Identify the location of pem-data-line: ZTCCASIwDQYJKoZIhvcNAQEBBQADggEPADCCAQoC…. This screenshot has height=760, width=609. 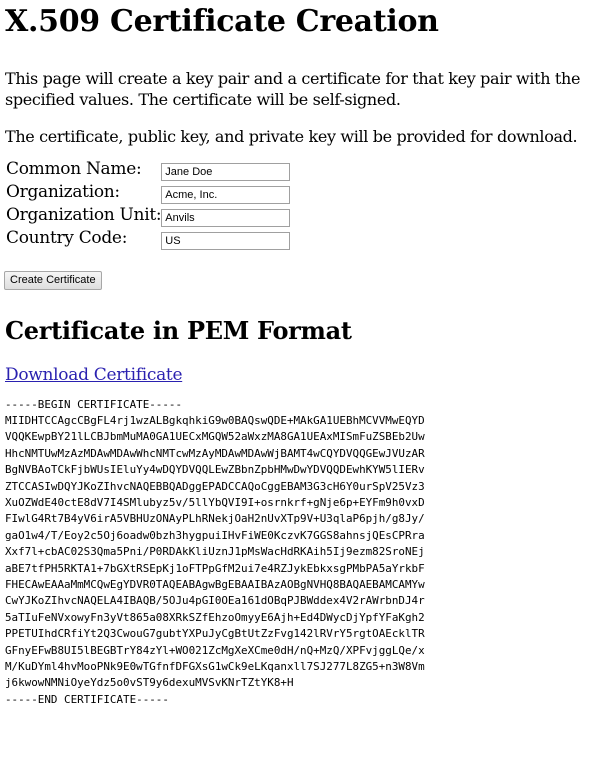
(215, 486).